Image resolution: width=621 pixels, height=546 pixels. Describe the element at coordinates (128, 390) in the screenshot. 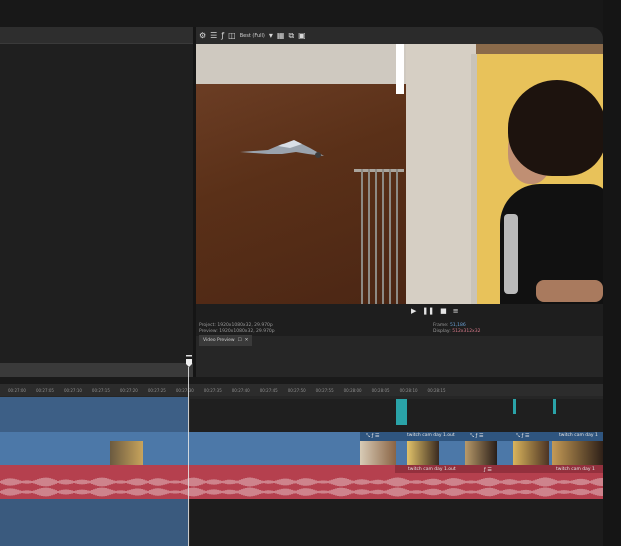

I see `ruler-tick: 00:27:20` at that location.